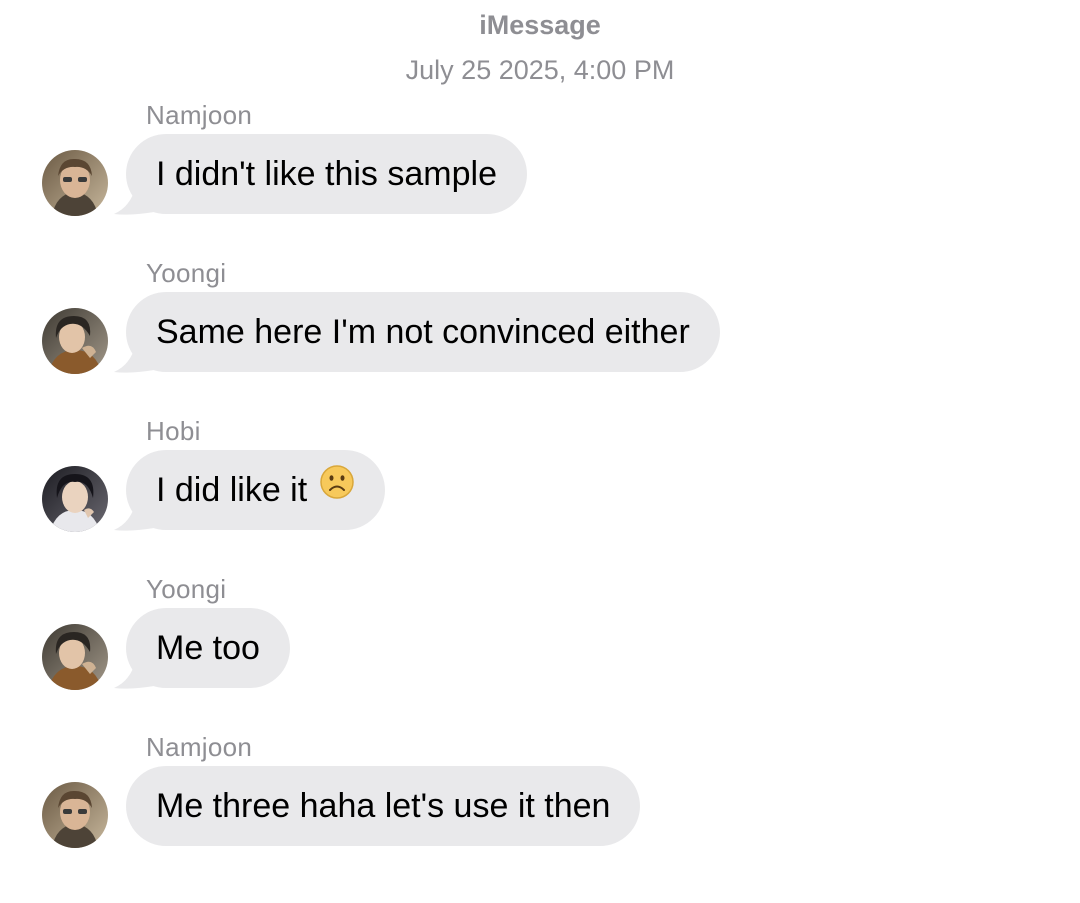 The height and width of the screenshot is (903, 1080). What do you see at coordinates (208, 648) in the screenshot?
I see `message-bubble: Me too` at bounding box center [208, 648].